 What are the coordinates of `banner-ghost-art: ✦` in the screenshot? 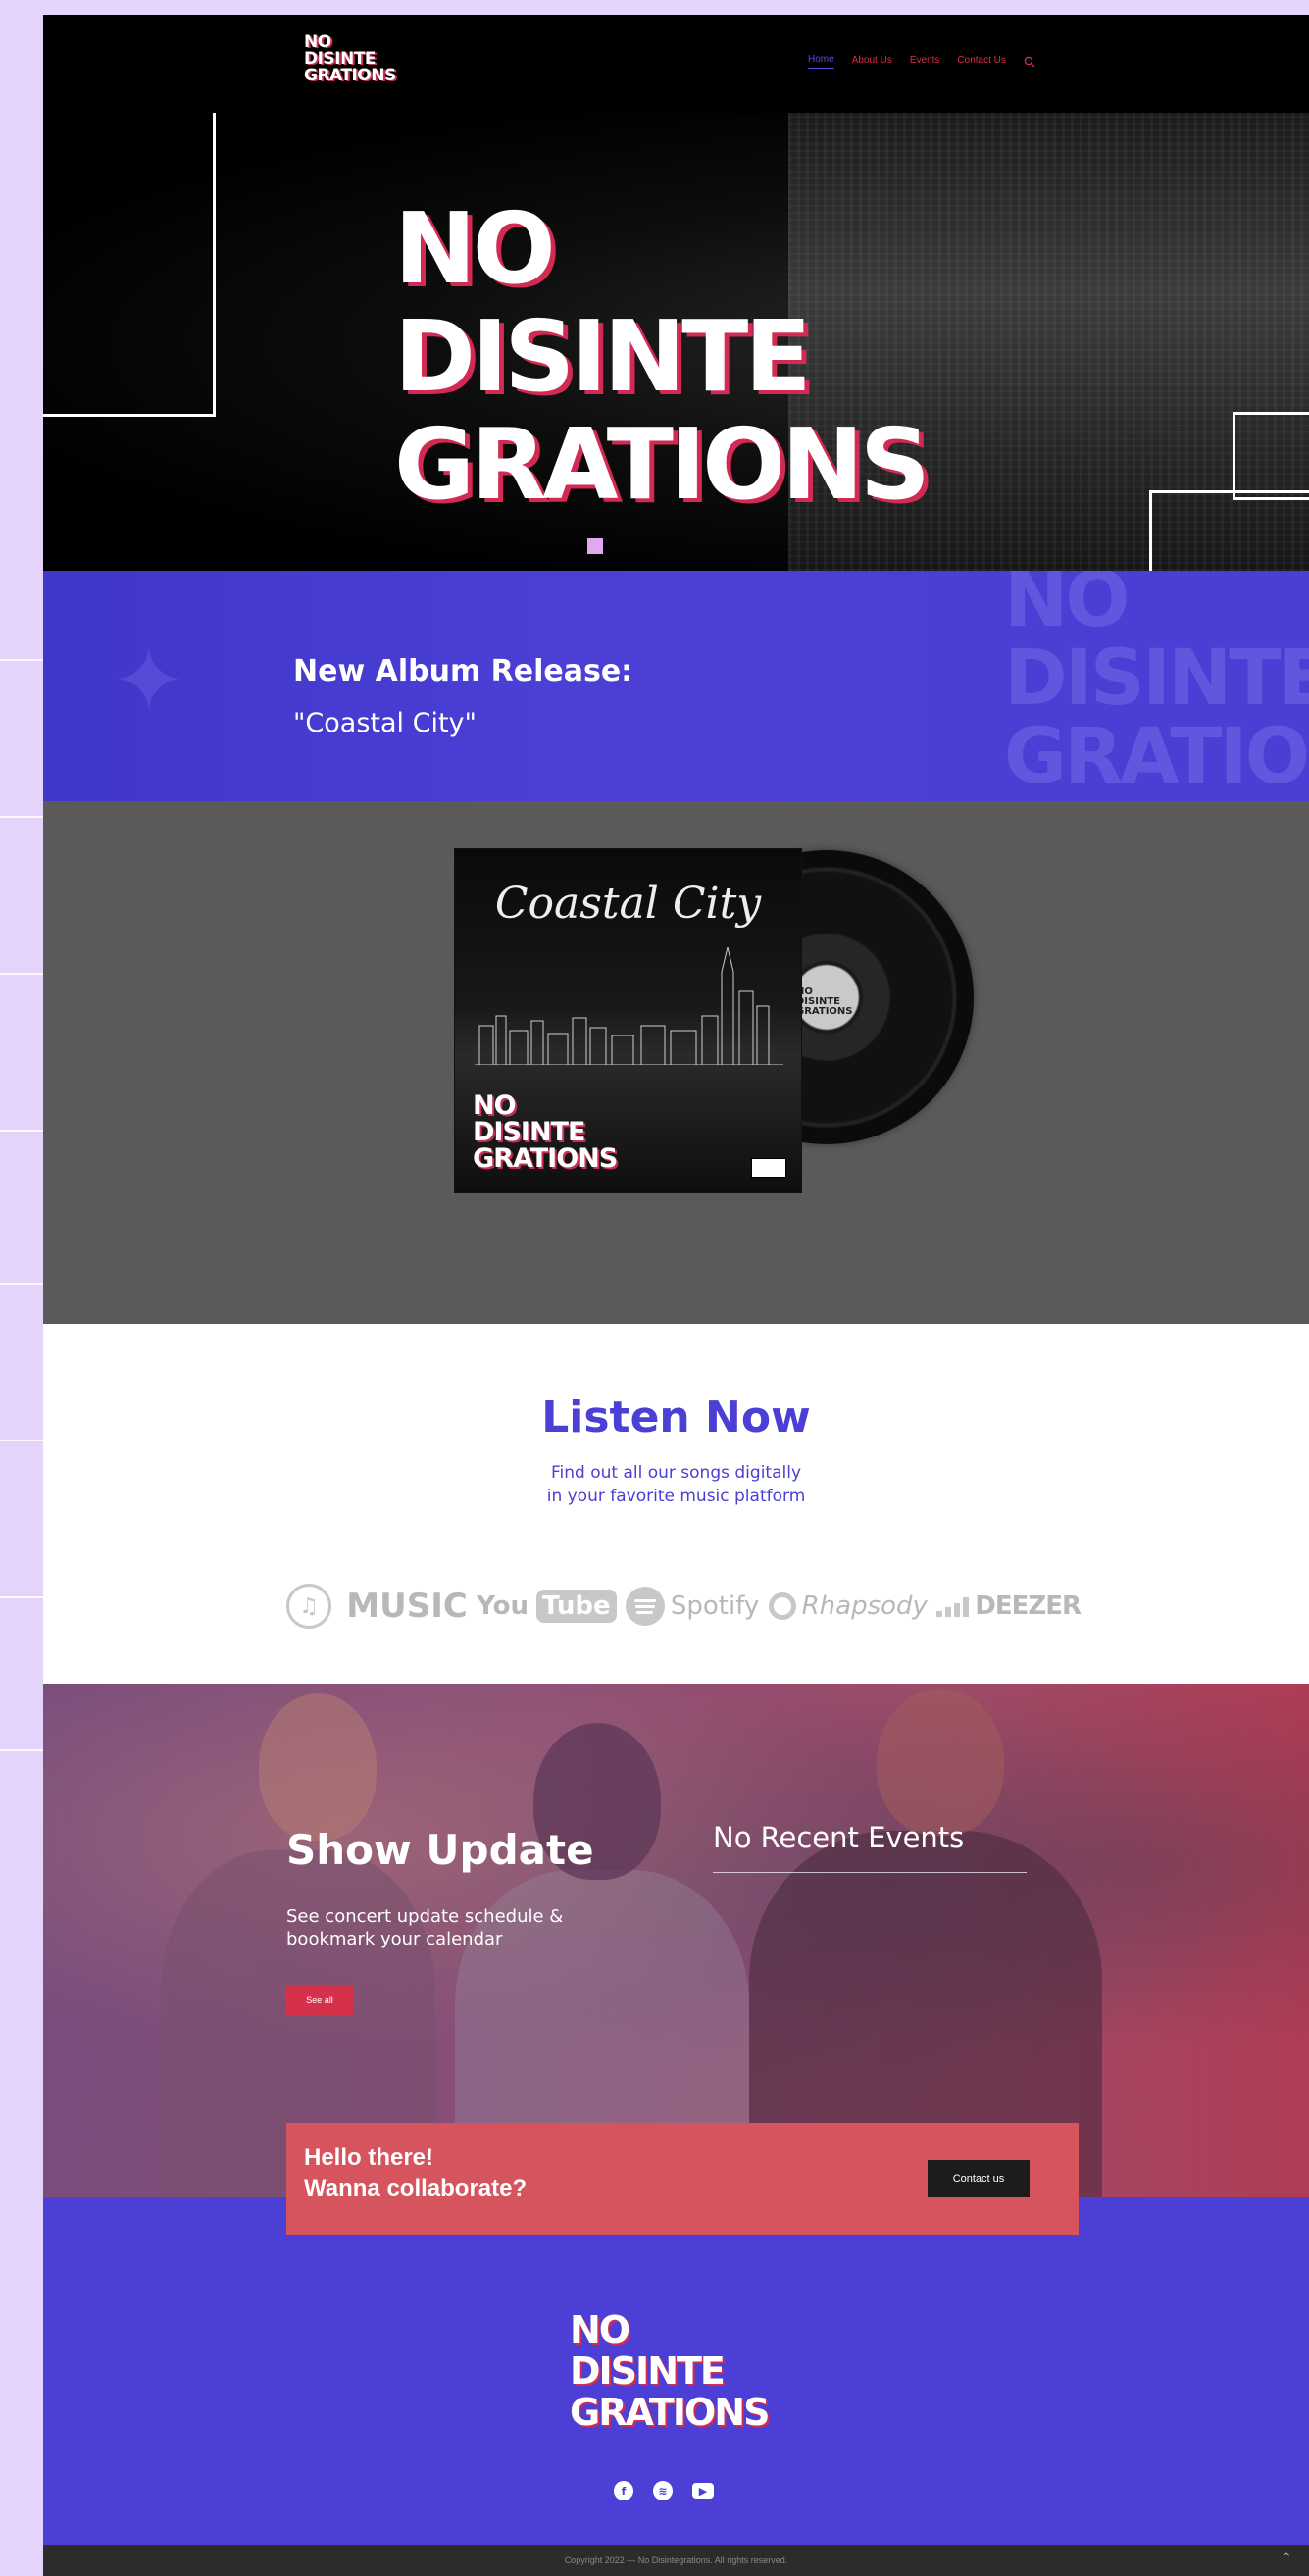 It's located at (149, 681).